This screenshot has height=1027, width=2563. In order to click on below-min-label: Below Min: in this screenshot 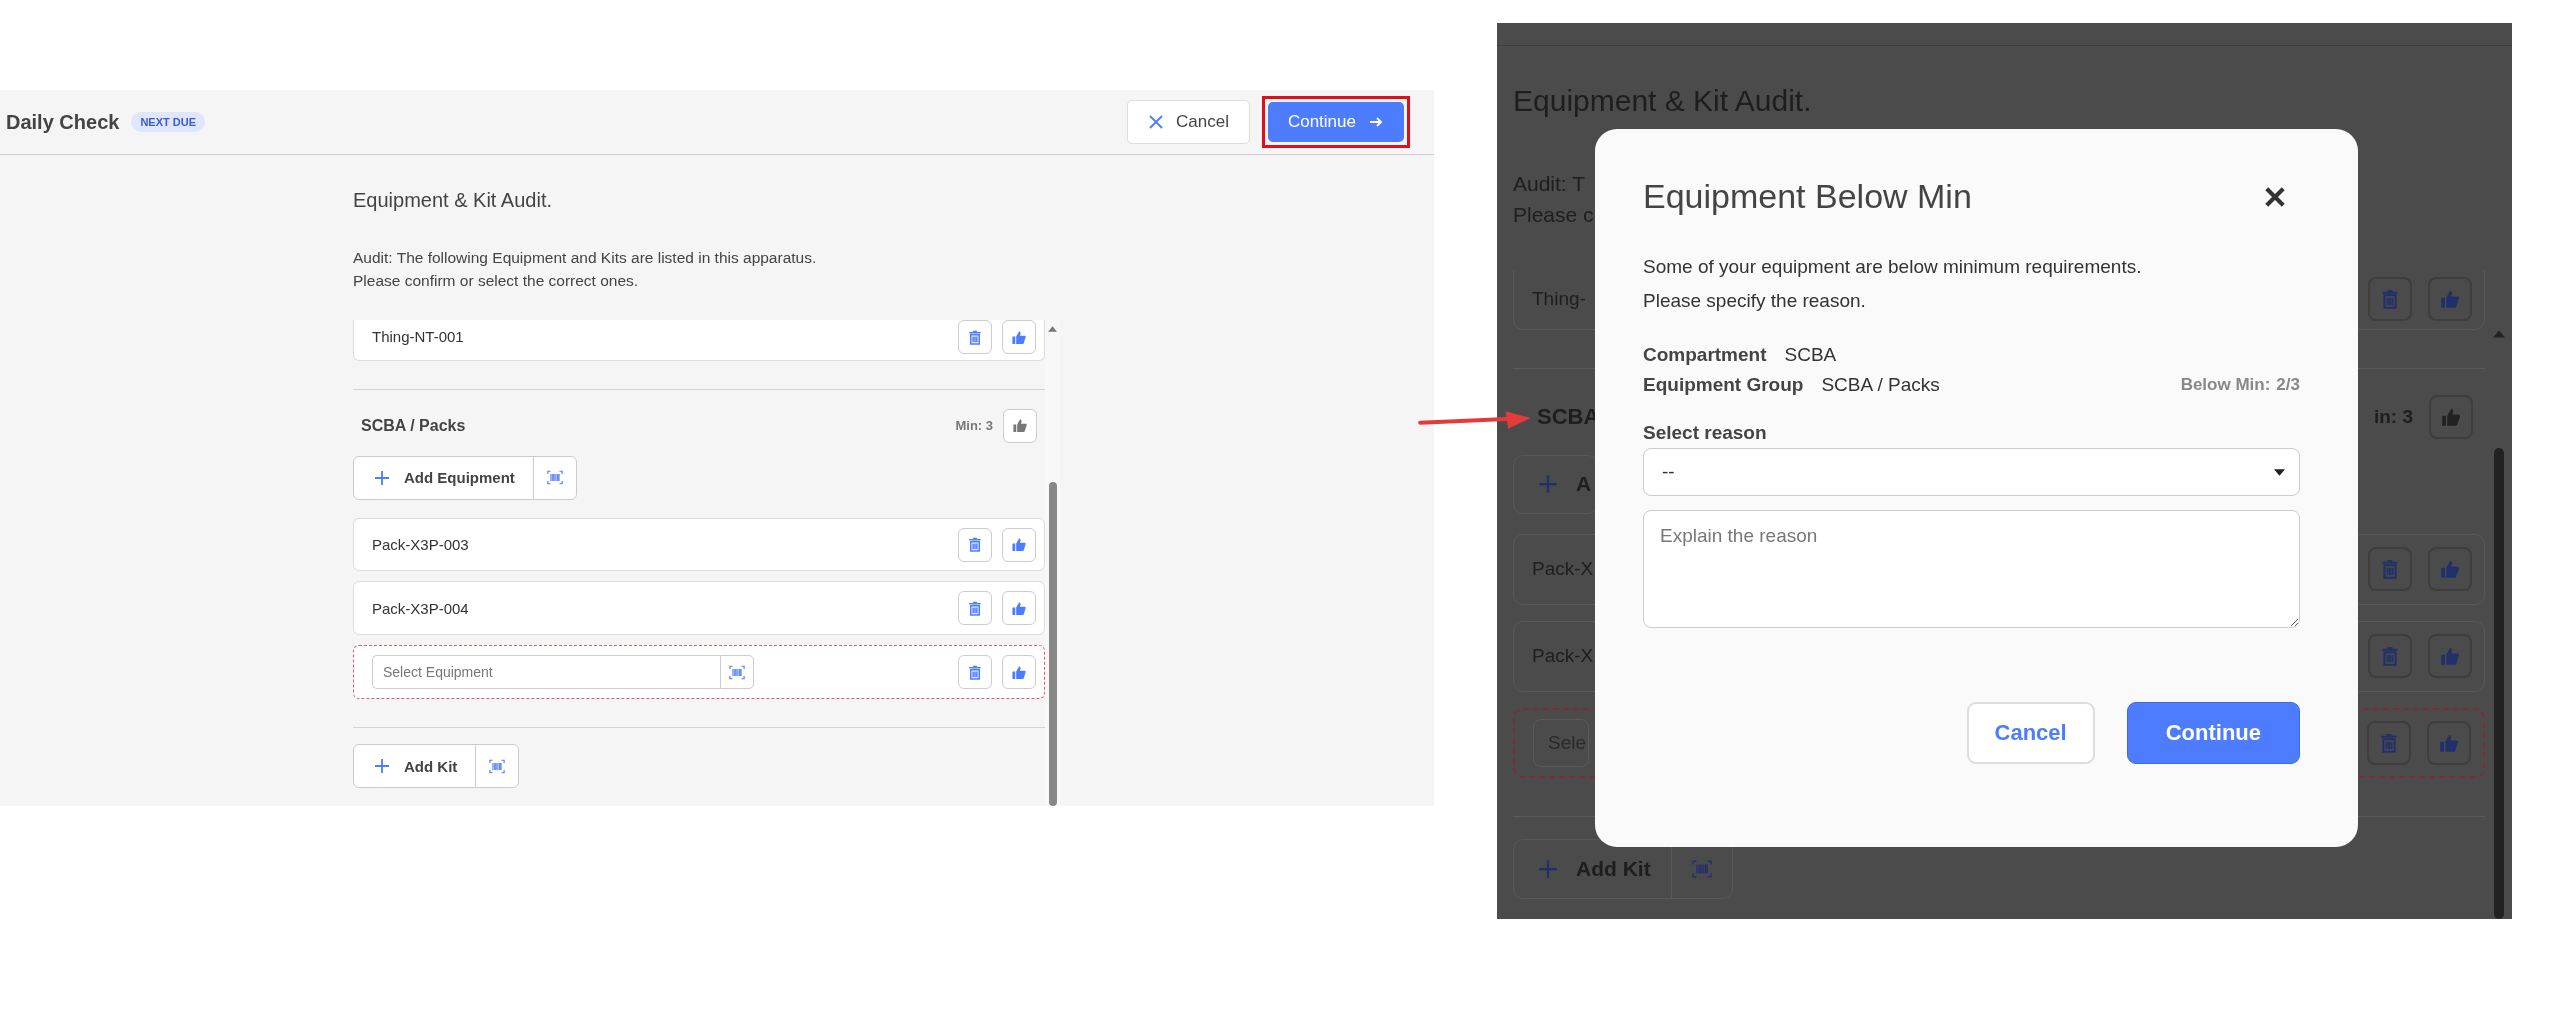, I will do `click(2225, 385)`.